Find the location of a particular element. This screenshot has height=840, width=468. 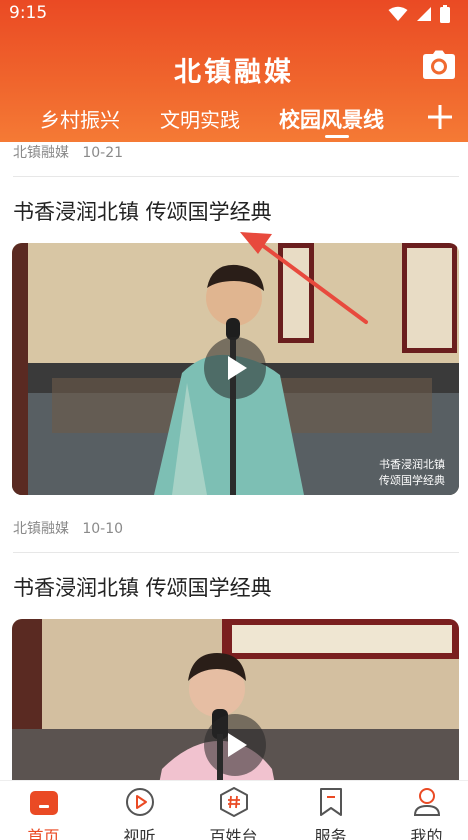

video-caption: 书香浸润北镇 传颂国学经典 is located at coordinates (412, 473).